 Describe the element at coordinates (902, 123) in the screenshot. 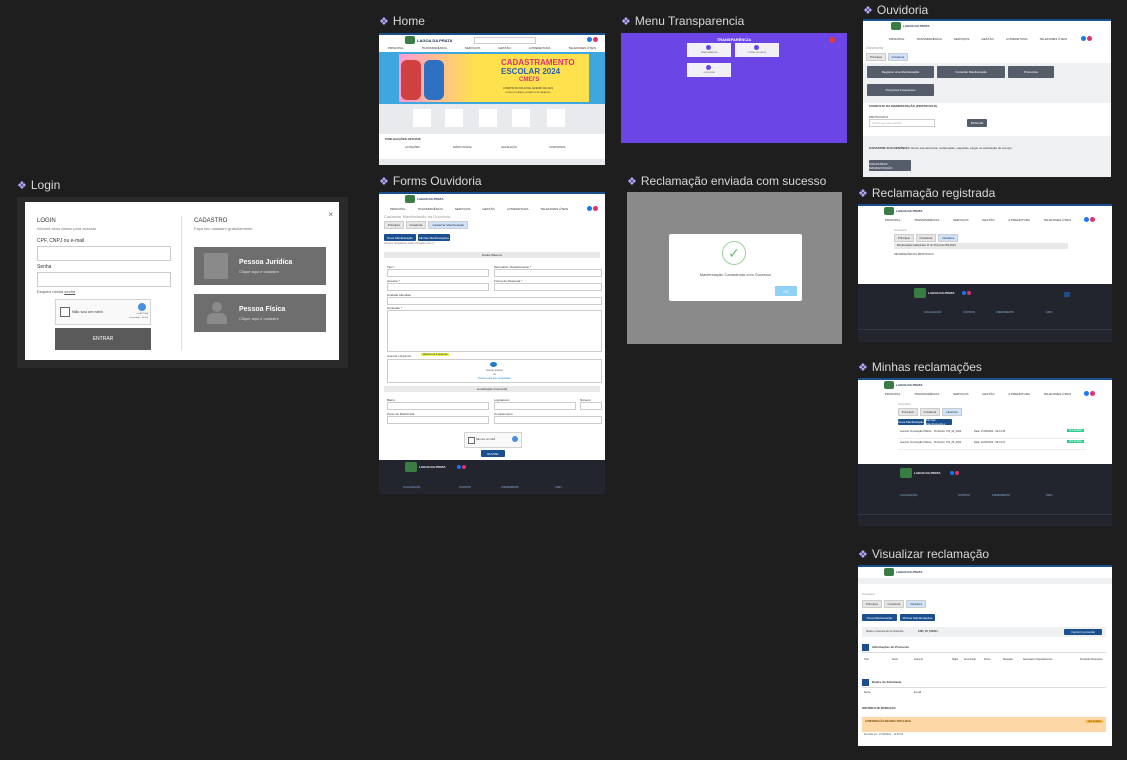

I see `protocolo-input: Informe aqui seu protocolo` at that location.